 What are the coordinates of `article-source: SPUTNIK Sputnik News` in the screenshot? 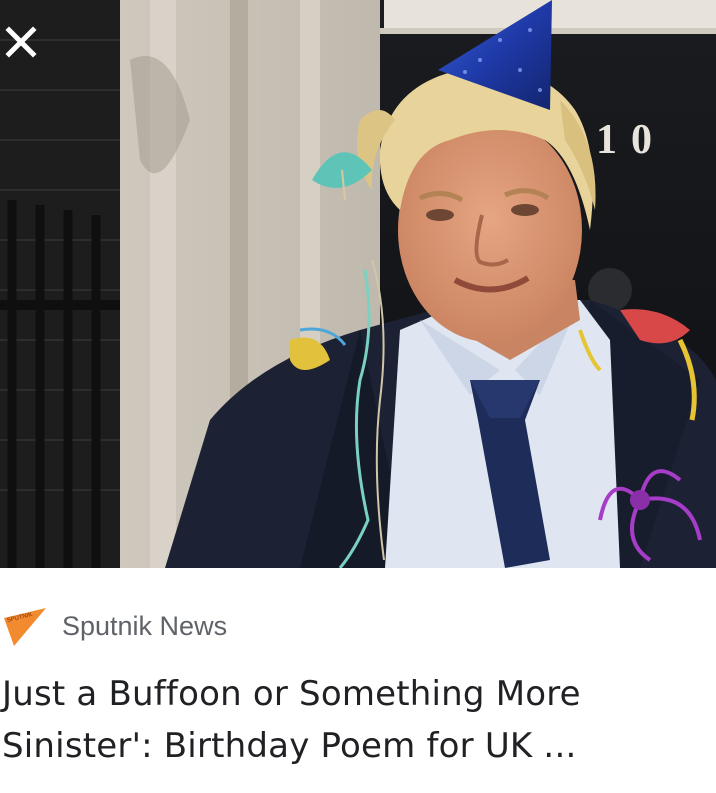 It's located at (113, 626).